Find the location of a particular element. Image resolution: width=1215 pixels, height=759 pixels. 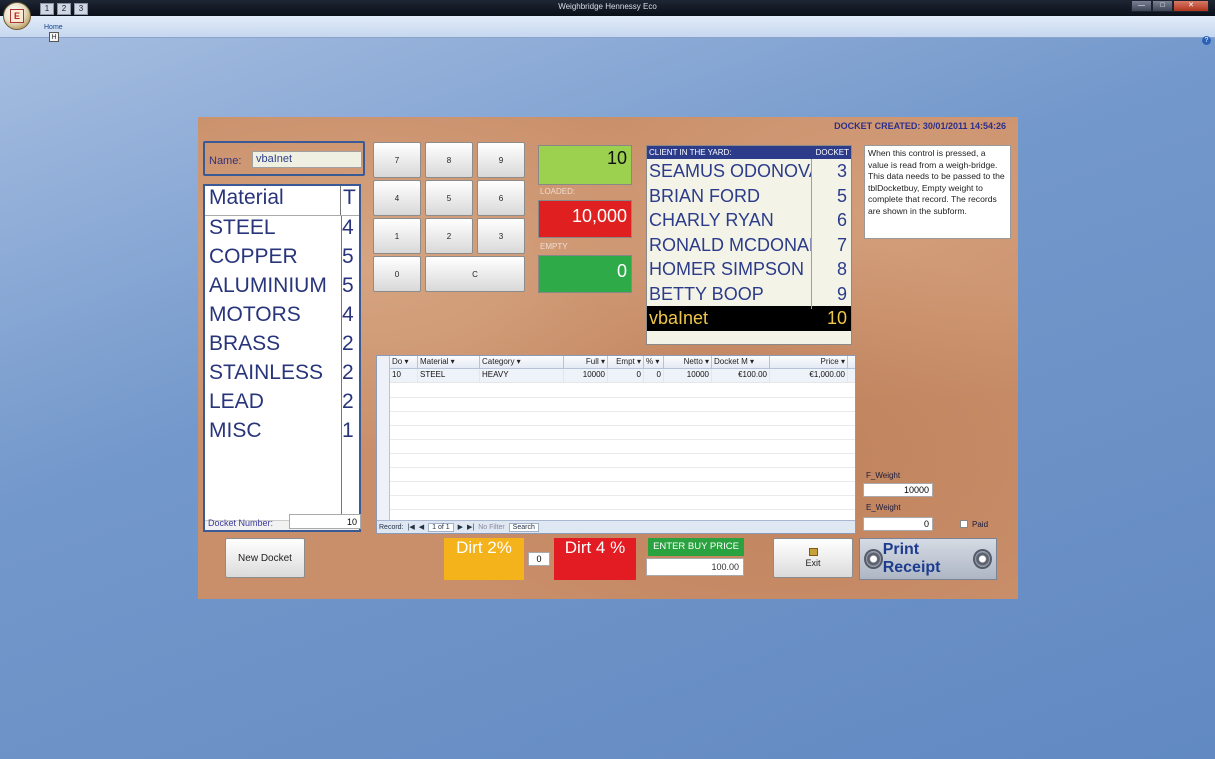

docket-created-label: DOCKET CREATED: 30/01/2011 14:54:26 is located at coordinates (920, 126).